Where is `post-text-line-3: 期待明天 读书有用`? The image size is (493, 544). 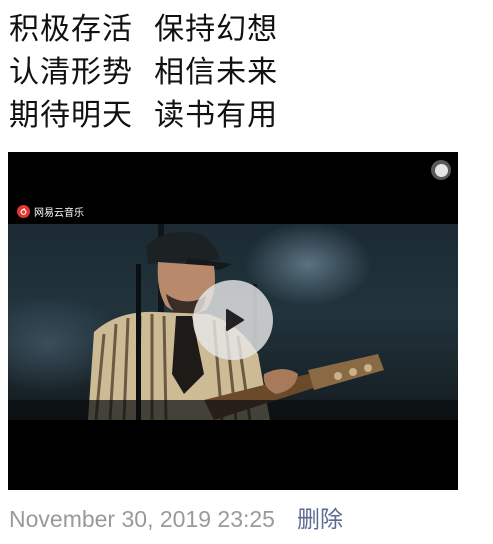 post-text-line-3: 期待明天 读书有用 is located at coordinates (144, 115).